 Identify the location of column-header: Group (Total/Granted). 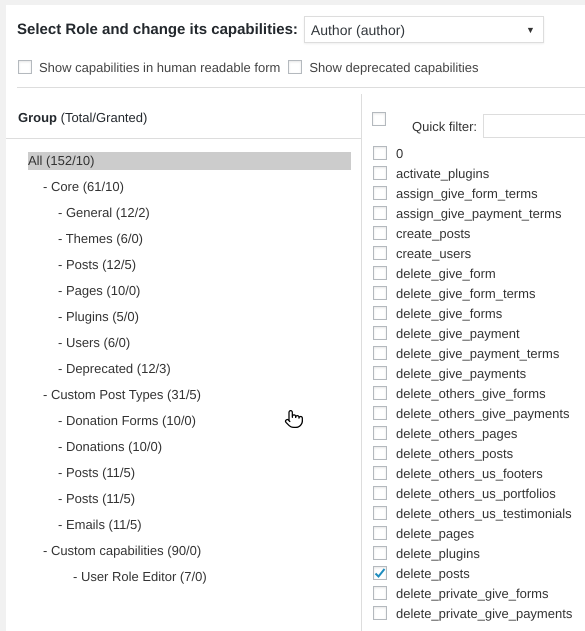
(83, 117).